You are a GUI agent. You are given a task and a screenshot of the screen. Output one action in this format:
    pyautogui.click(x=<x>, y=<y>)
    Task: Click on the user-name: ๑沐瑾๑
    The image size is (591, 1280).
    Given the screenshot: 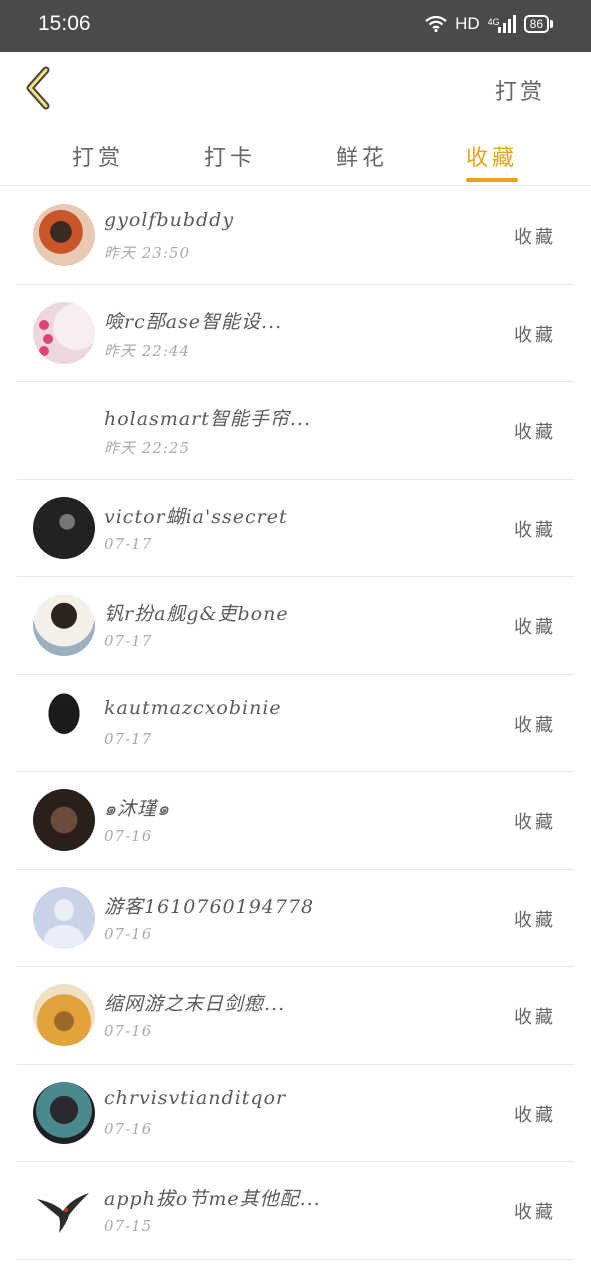 What is the action you would take?
    pyautogui.click(x=137, y=809)
    